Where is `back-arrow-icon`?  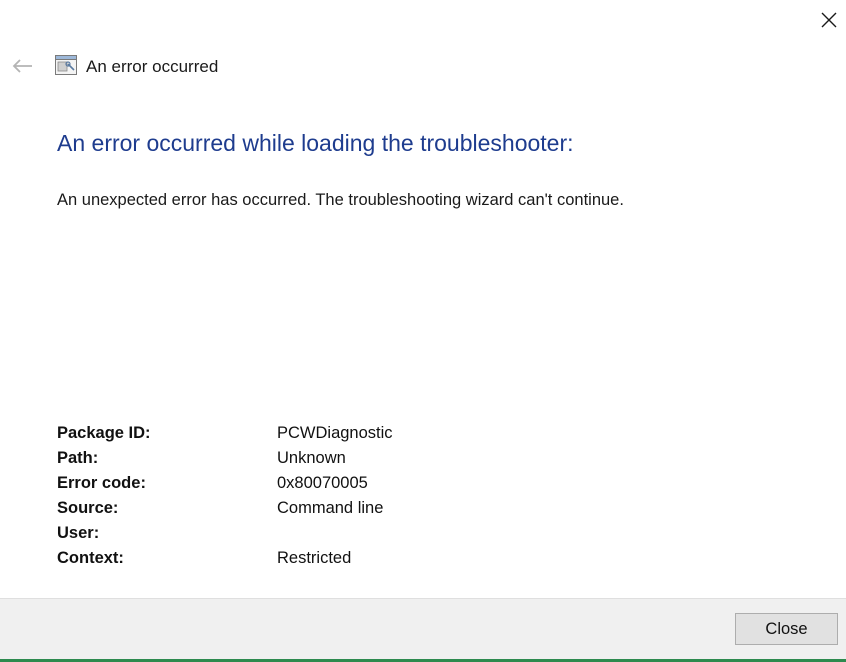 back-arrow-icon is located at coordinates (22, 66).